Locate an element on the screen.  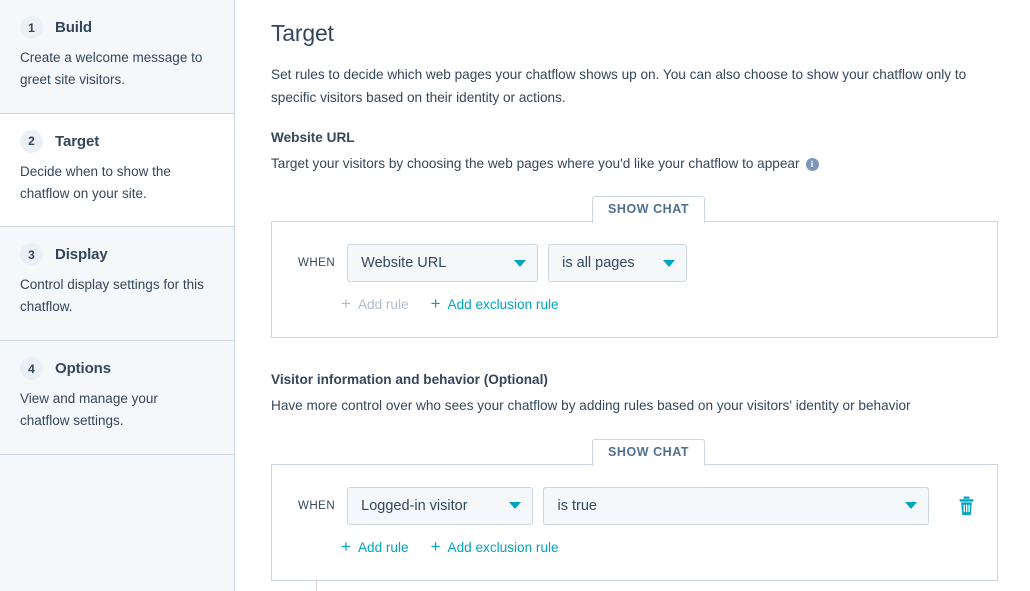
step-number-badge: 4 is located at coordinates (31, 369).